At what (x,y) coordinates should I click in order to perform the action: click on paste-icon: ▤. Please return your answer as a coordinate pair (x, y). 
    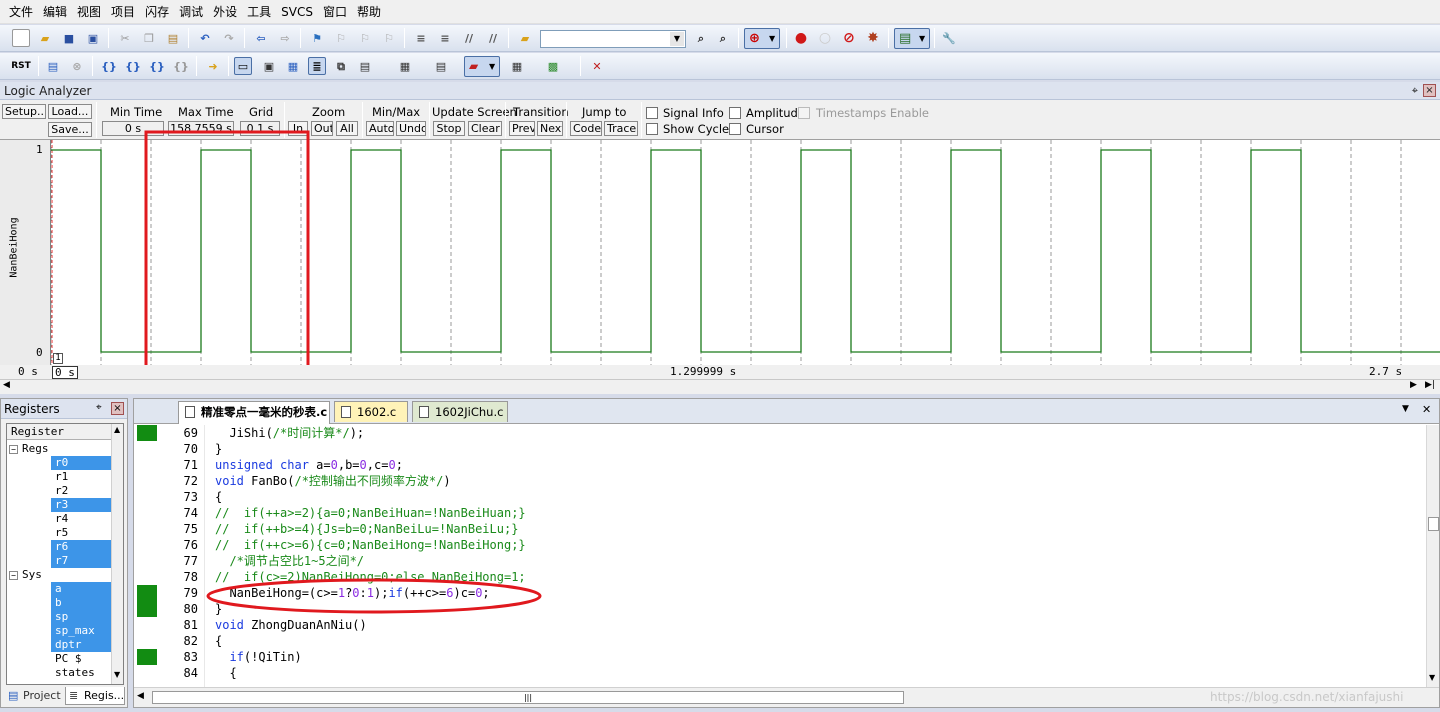
    Looking at the image, I should click on (173, 38).